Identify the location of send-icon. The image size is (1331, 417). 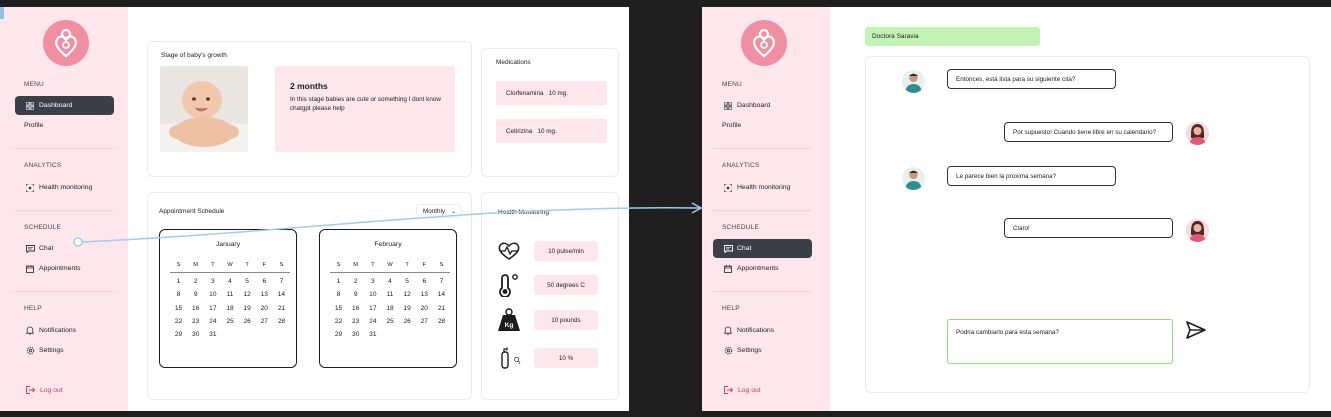
(1196, 330).